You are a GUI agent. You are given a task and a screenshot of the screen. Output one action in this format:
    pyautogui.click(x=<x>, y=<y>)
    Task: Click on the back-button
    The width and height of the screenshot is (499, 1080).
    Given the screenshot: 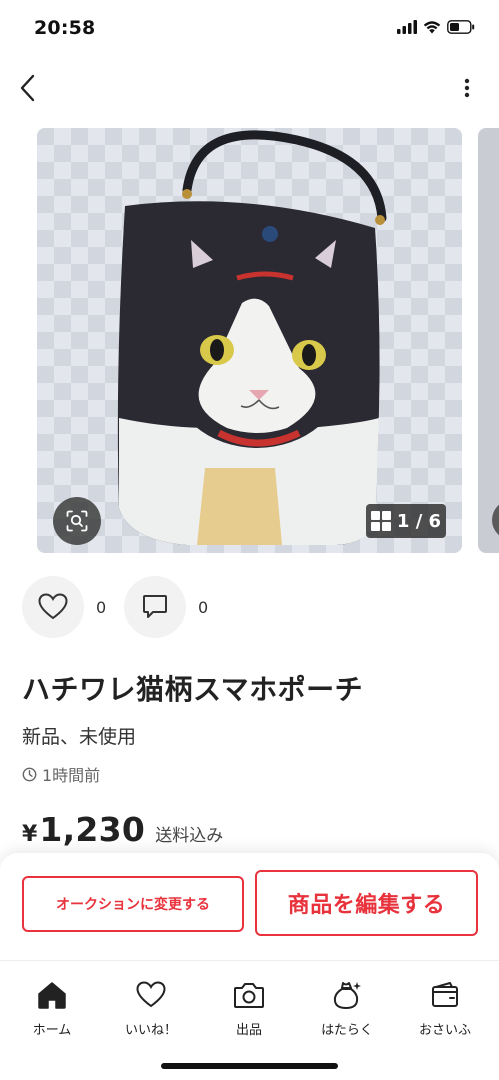 What is the action you would take?
    pyautogui.click(x=27, y=88)
    